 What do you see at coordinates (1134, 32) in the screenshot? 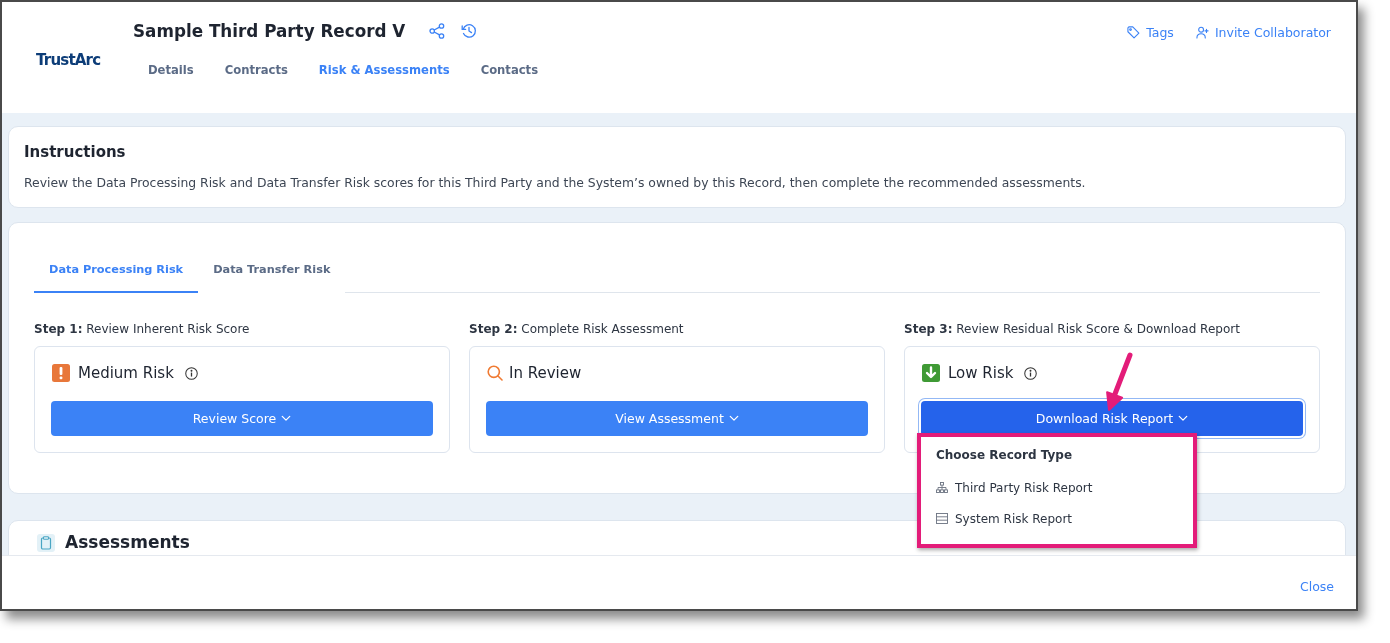
I see `tag-icon` at bounding box center [1134, 32].